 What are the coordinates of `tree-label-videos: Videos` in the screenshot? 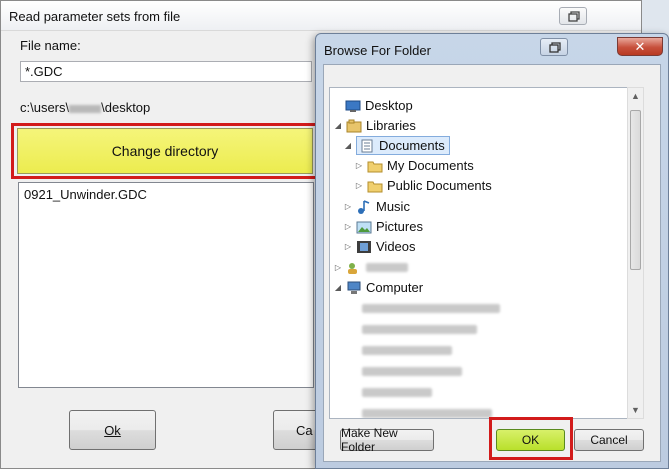 It's located at (396, 246).